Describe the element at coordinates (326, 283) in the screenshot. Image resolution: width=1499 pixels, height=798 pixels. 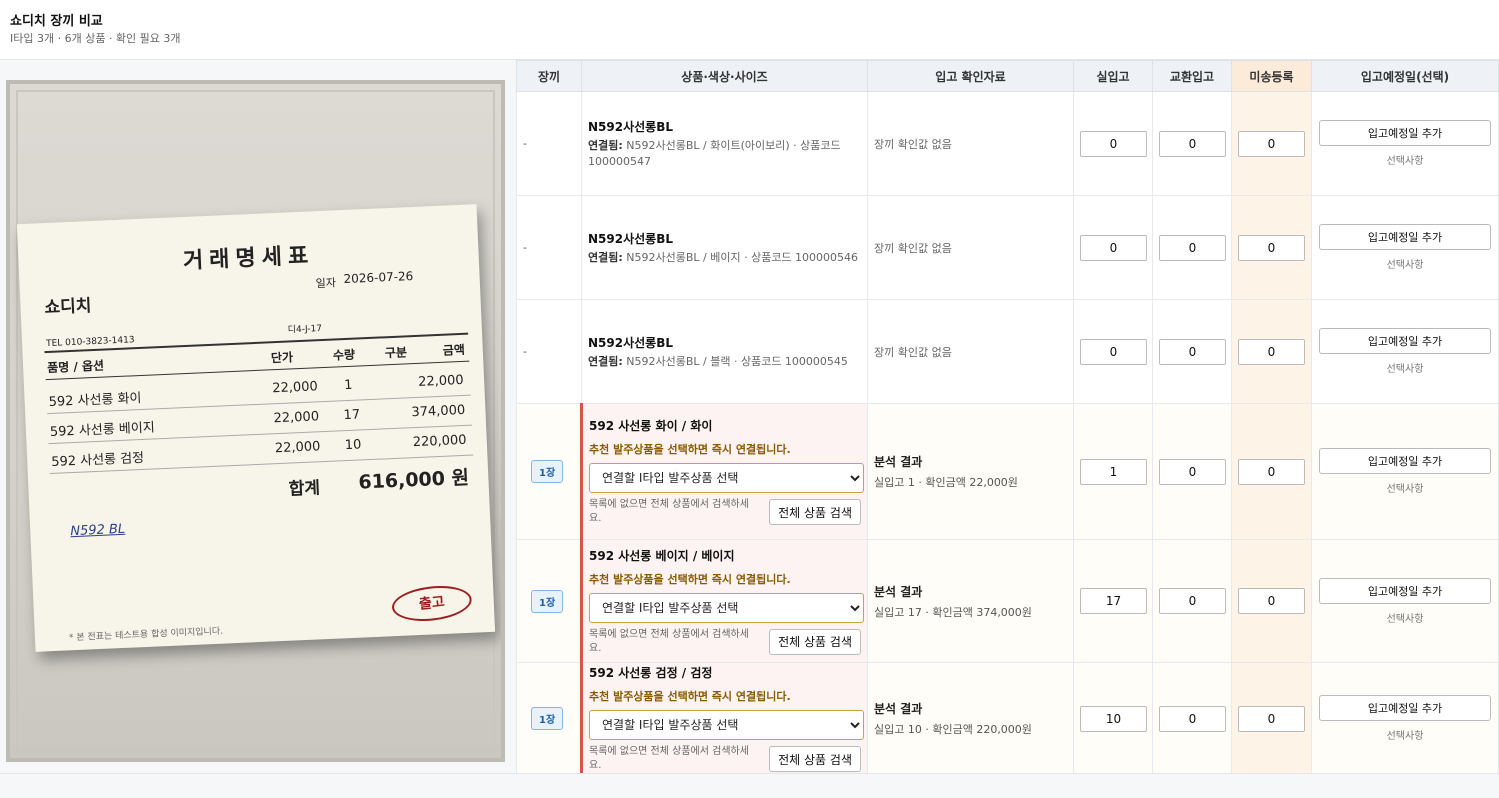
I see `receipt-date-label: 일자` at that location.